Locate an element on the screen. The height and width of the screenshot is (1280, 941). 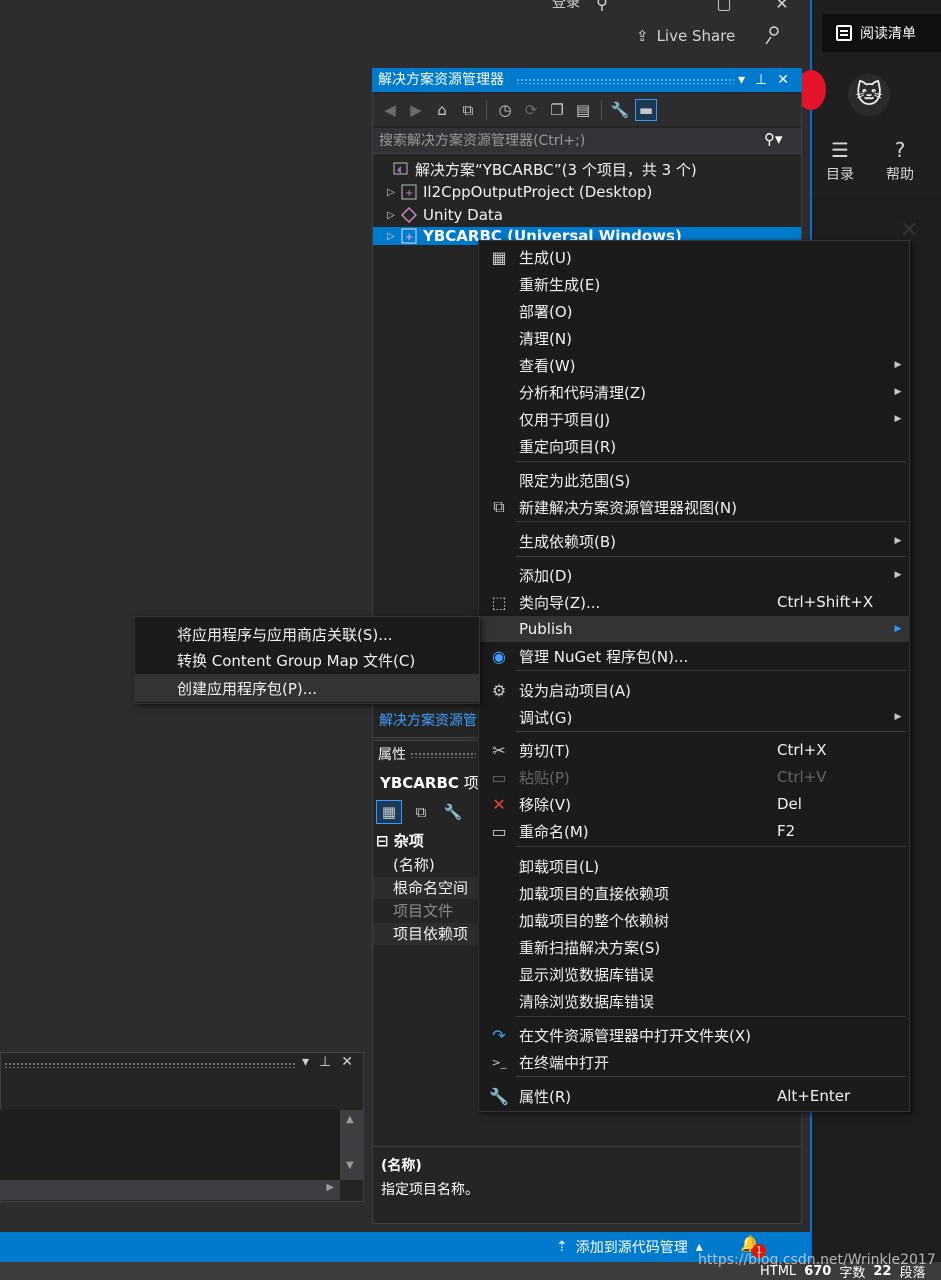
menu-item: ⚙ 设为启动项目(A) is located at coordinates (694, 690).